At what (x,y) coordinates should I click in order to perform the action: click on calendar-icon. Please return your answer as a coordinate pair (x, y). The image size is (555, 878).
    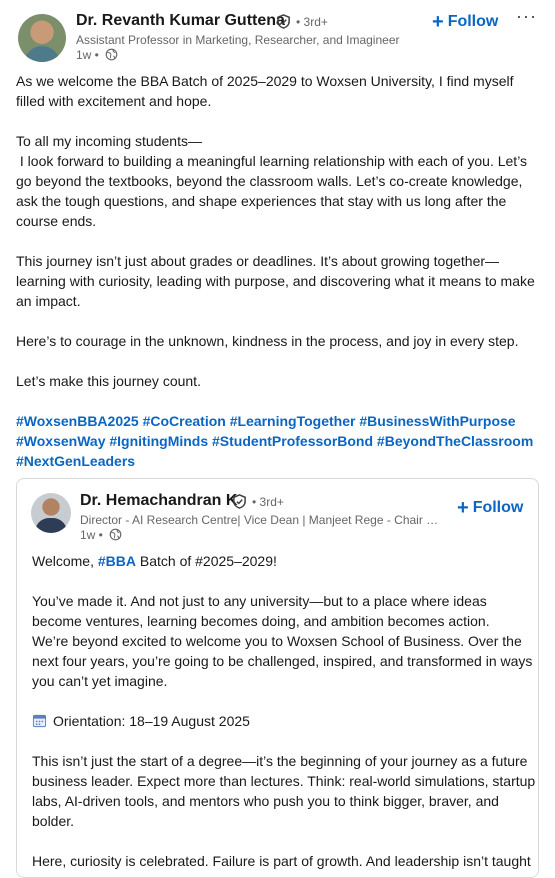
    Looking at the image, I should click on (39, 721).